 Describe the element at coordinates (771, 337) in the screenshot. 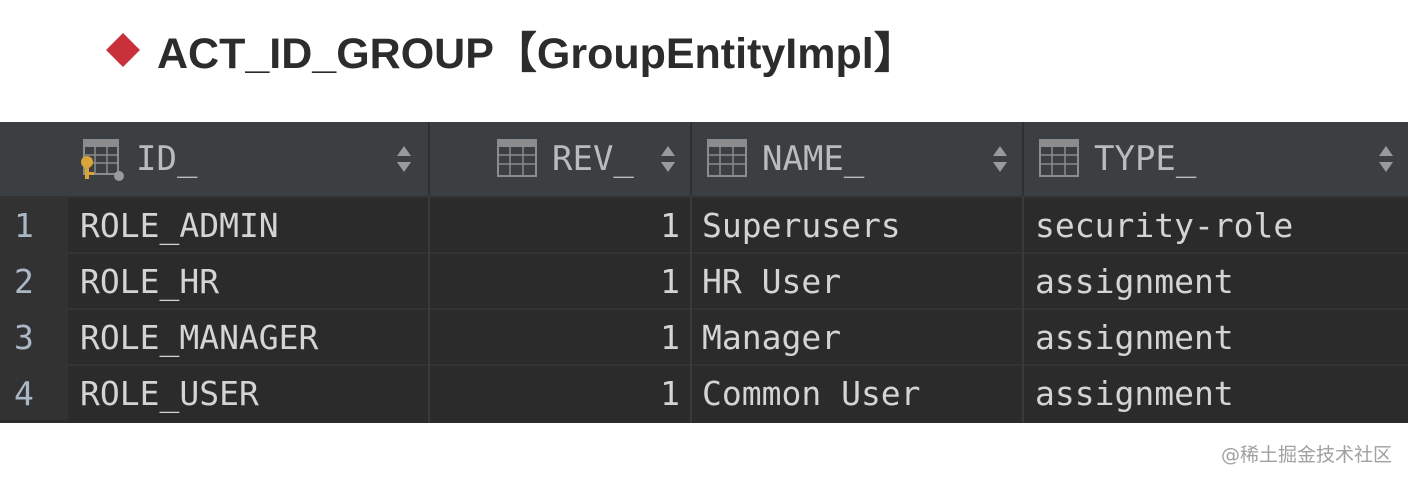

I see `cell-name: Manager` at that location.